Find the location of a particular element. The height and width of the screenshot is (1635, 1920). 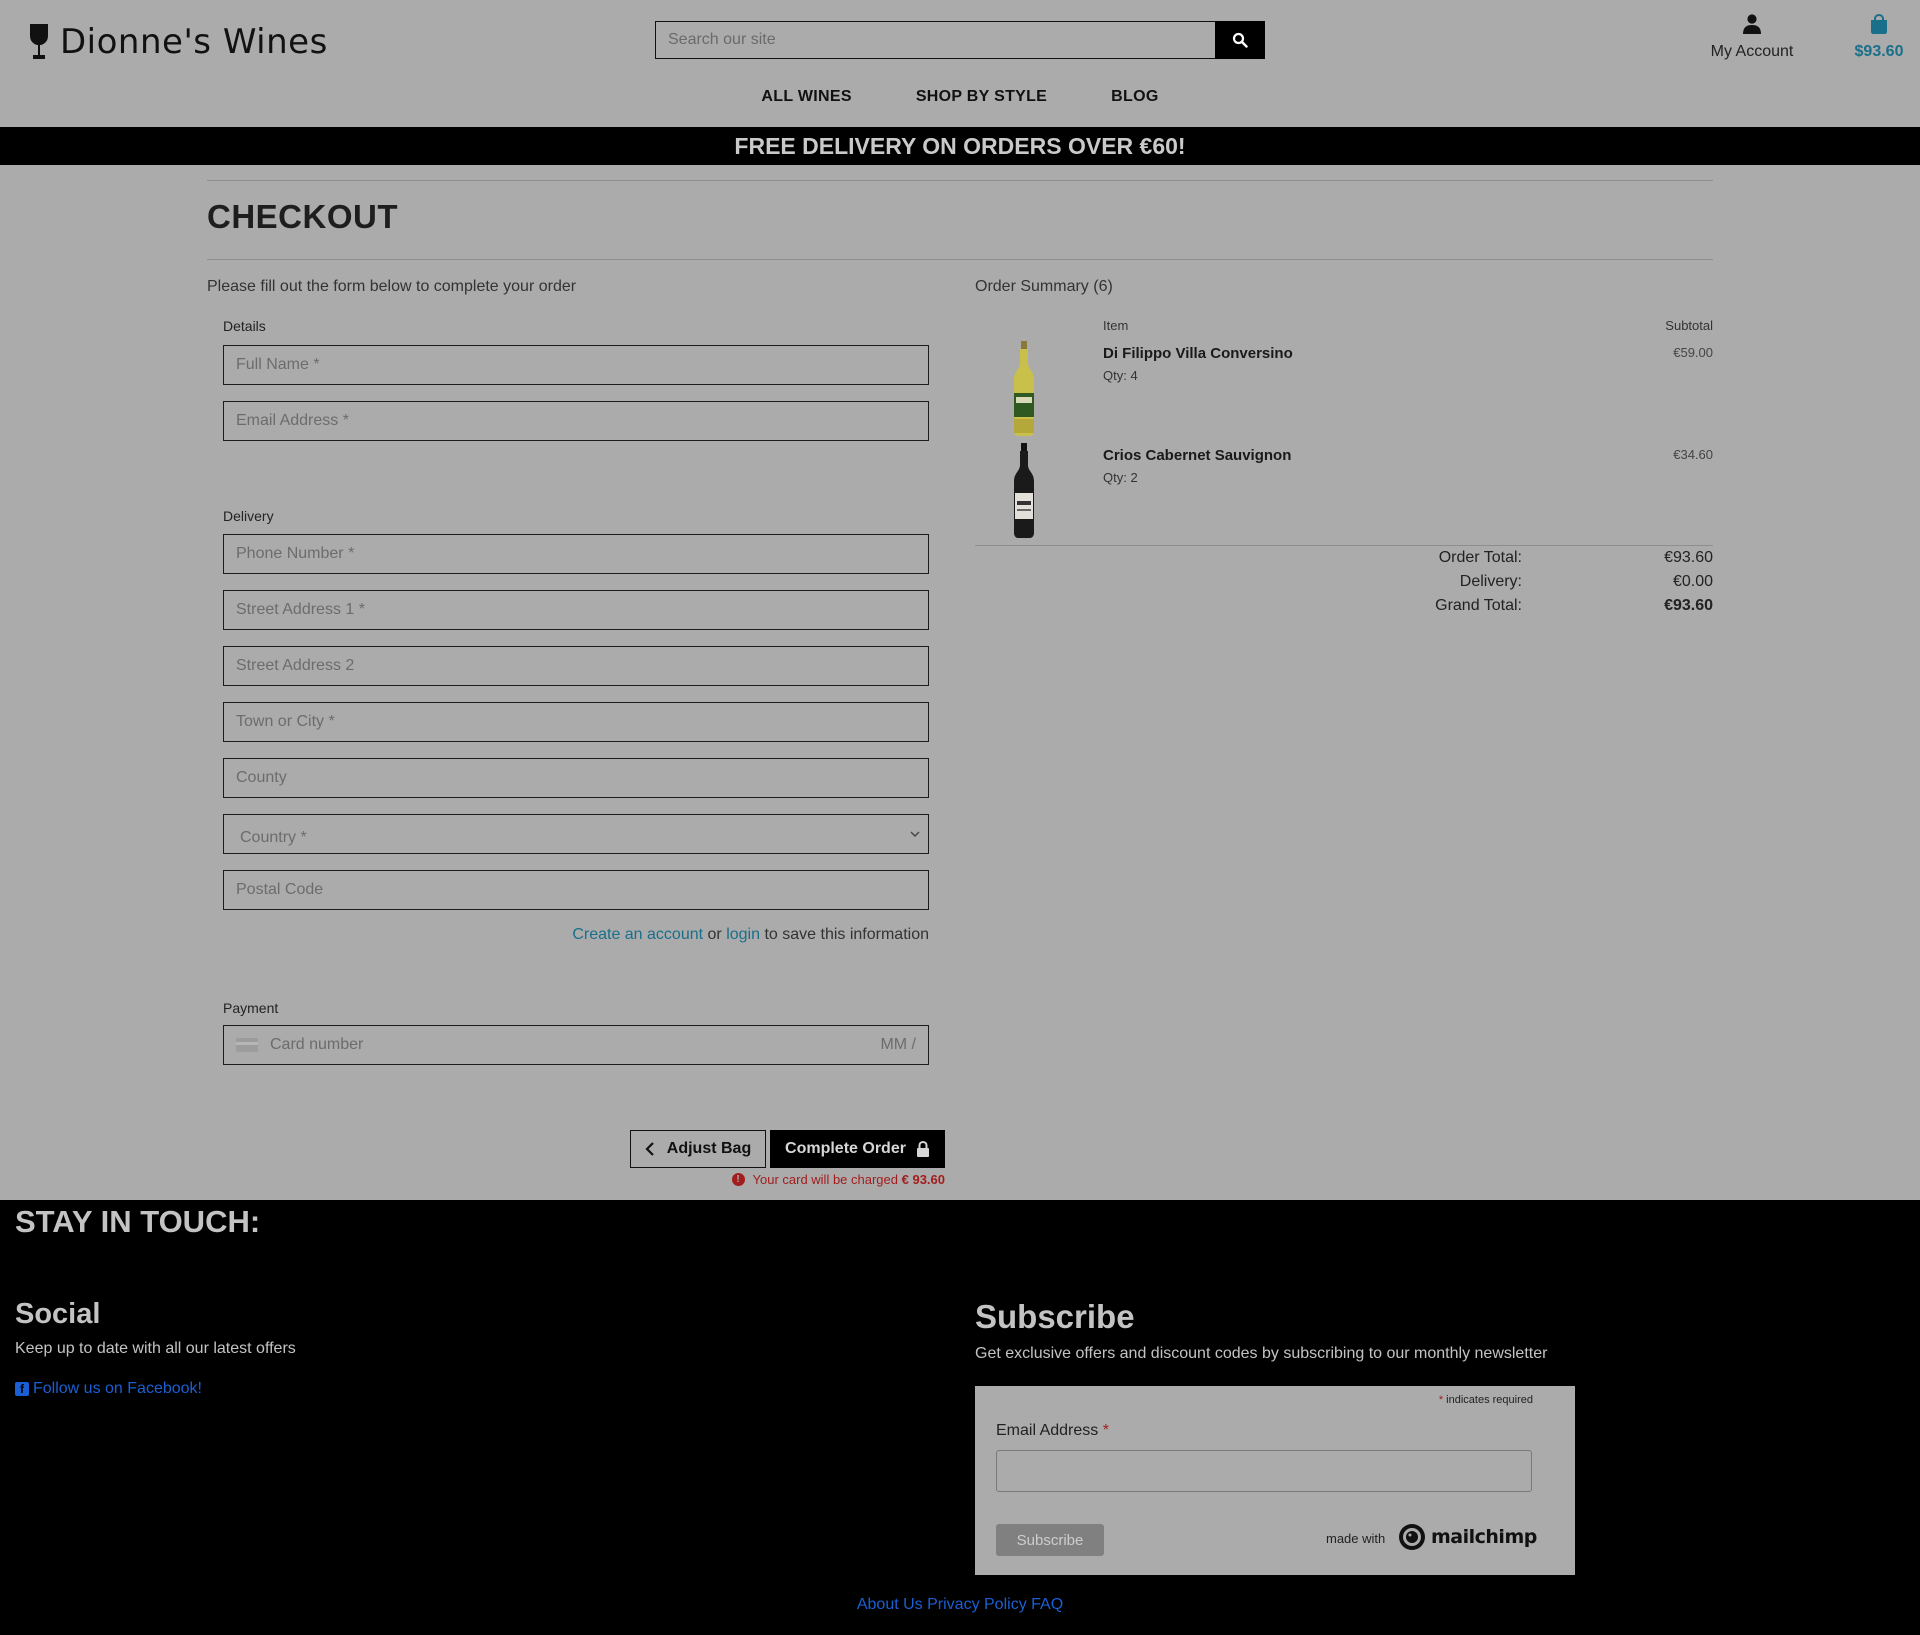

summary-col-subtotal: Subtotal is located at coordinates (1689, 325).